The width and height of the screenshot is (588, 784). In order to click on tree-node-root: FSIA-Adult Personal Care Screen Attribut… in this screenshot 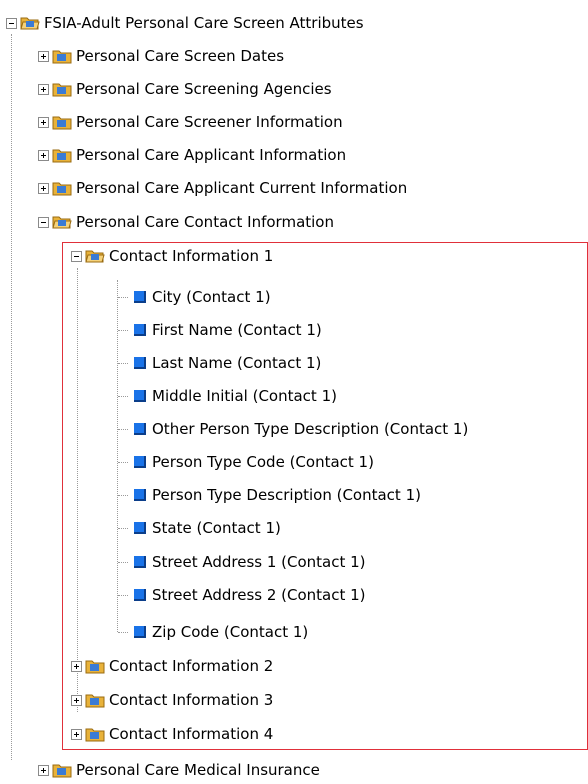, I will do `click(185, 23)`.